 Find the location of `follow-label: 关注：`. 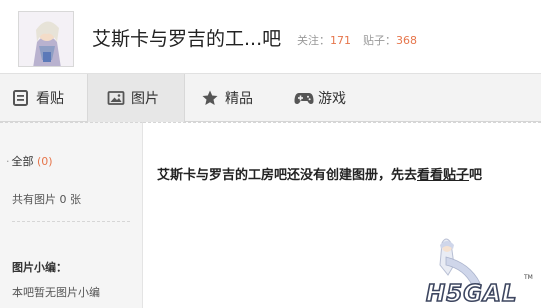

follow-label: 关注： is located at coordinates (313, 40).